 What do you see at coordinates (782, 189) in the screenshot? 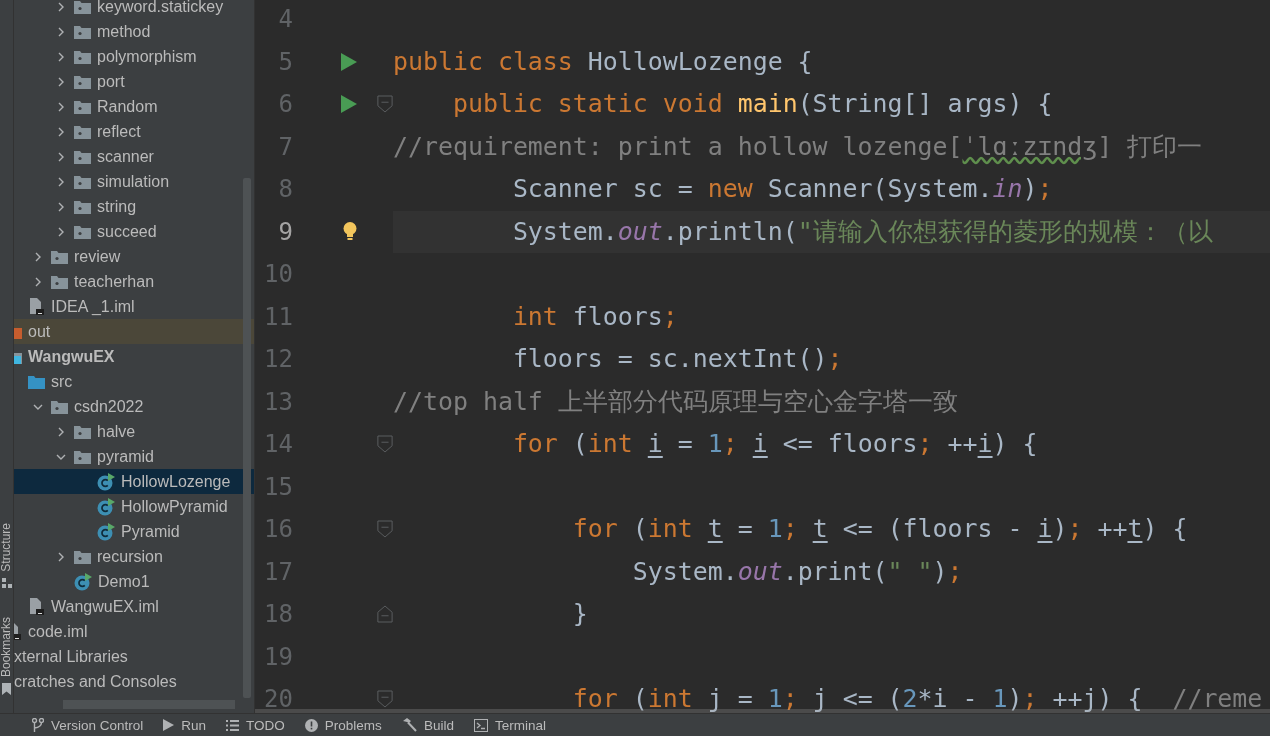
I see `code-line: Scanner sc = new Scanner(System.in);` at bounding box center [782, 189].